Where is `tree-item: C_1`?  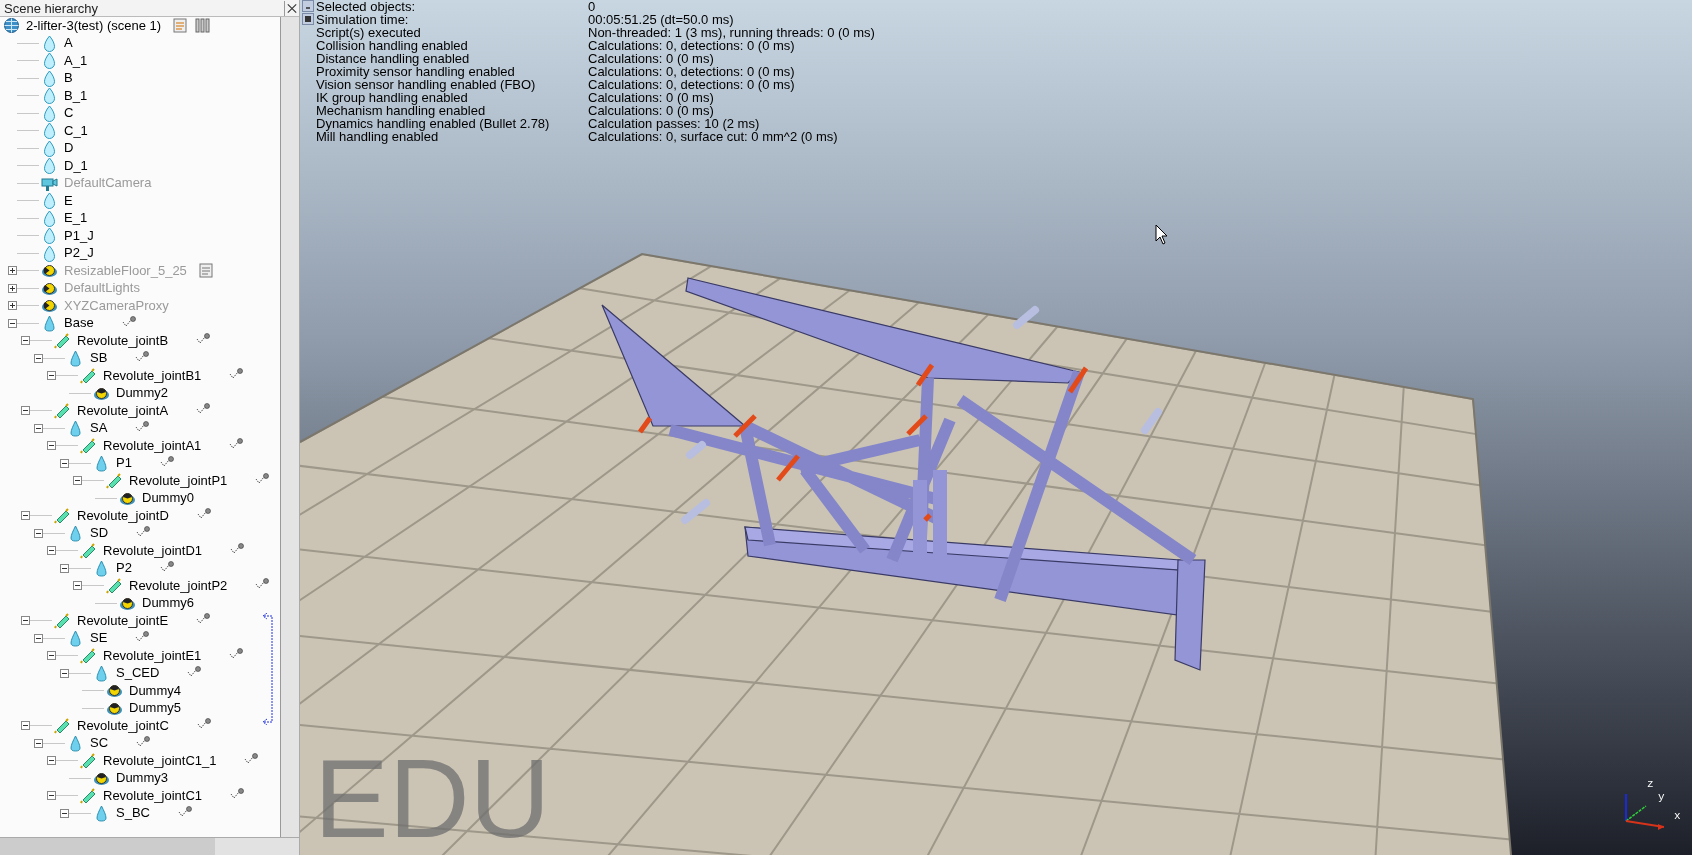 tree-item: C_1 is located at coordinates (76, 130).